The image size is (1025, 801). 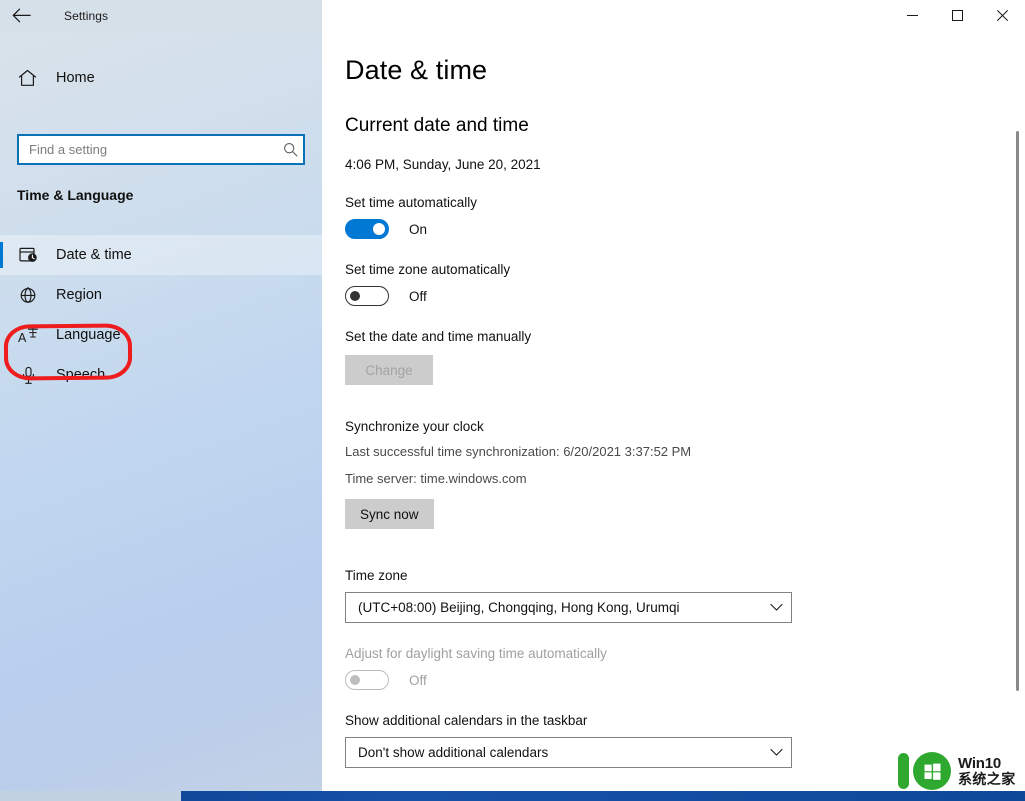 What do you see at coordinates (903, 771) in the screenshot?
I see `watermark-bar-icon` at bounding box center [903, 771].